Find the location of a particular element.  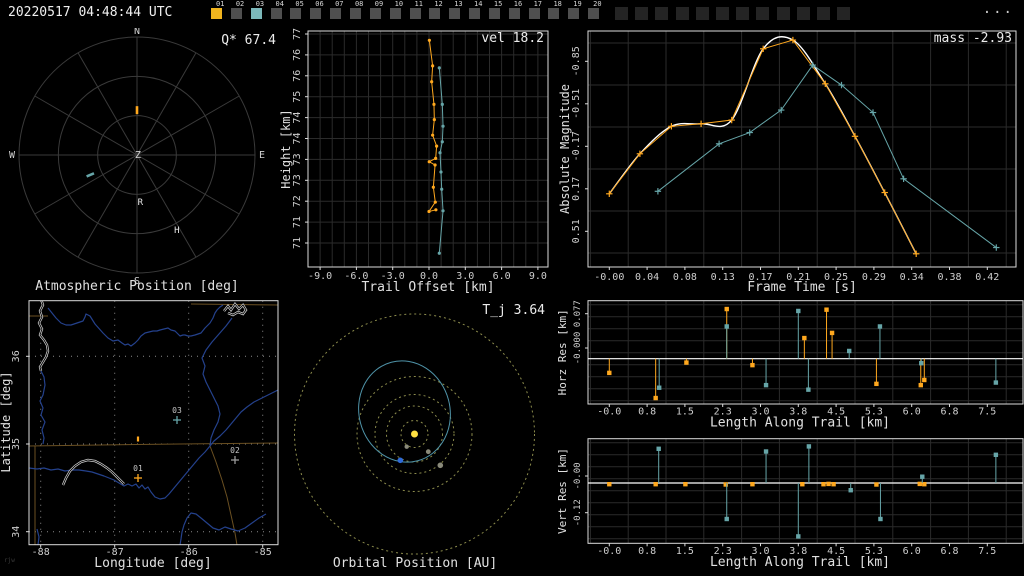

svg-text: -85 is located at coordinates (263, 552).